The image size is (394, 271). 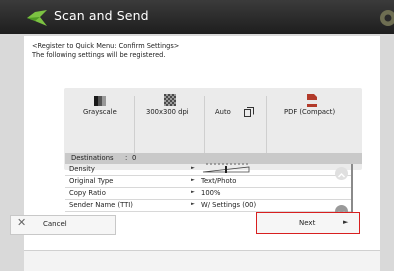 I want to click on setting-value: 100%, so click(x=211, y=193).